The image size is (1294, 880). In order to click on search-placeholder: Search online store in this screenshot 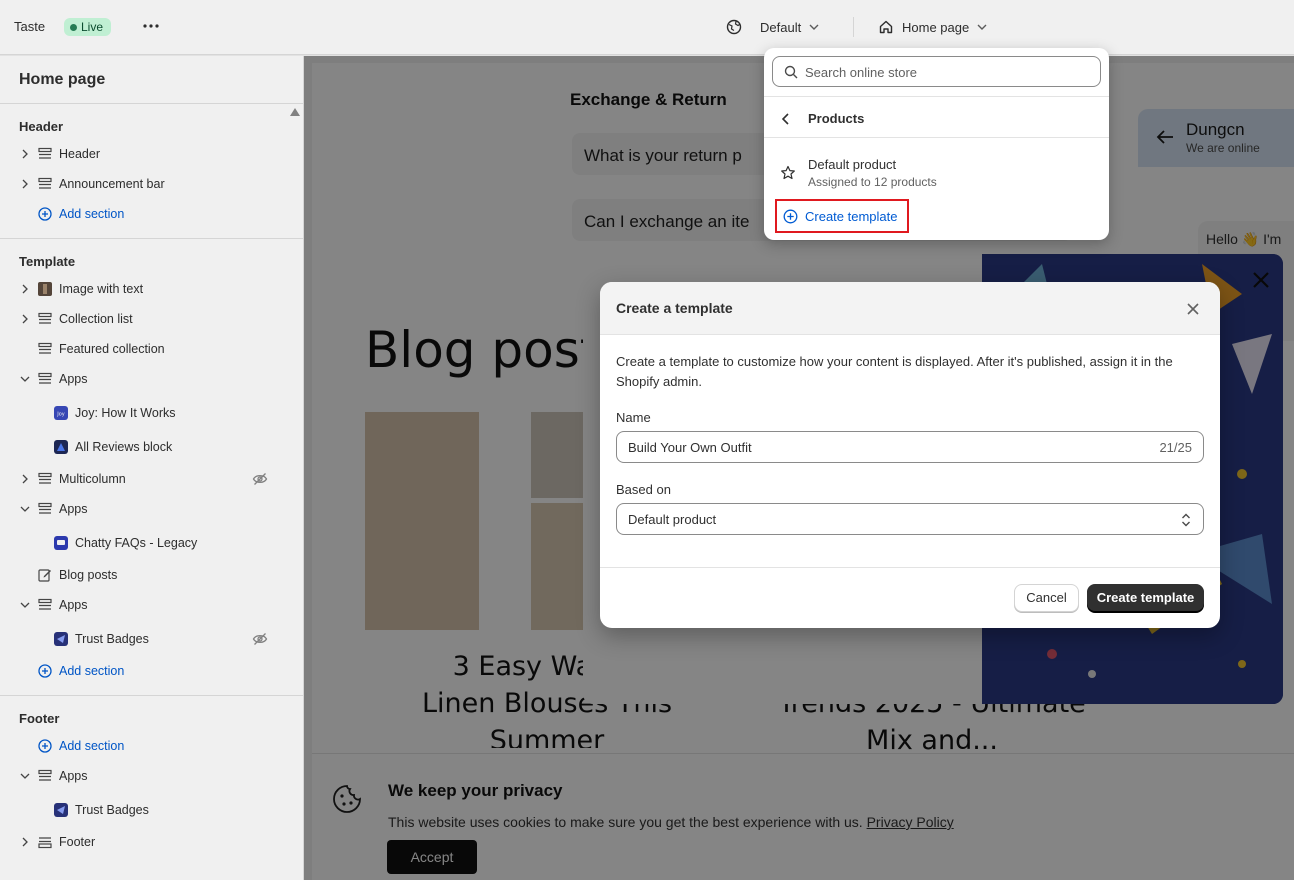, I will do `click(861, 72)`.